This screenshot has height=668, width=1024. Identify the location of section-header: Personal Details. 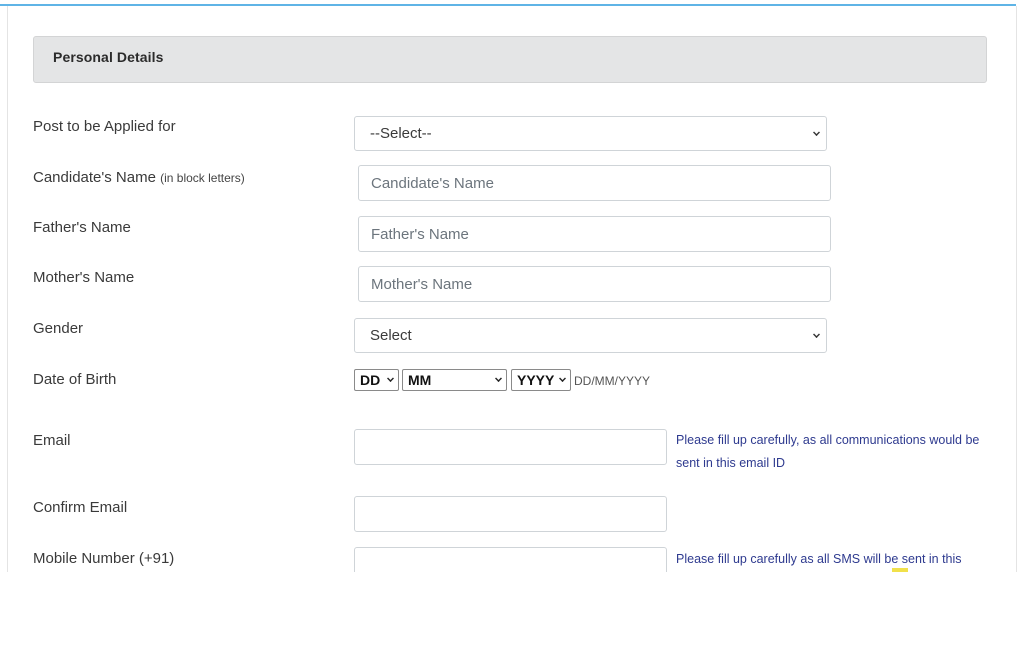
(510, 59).